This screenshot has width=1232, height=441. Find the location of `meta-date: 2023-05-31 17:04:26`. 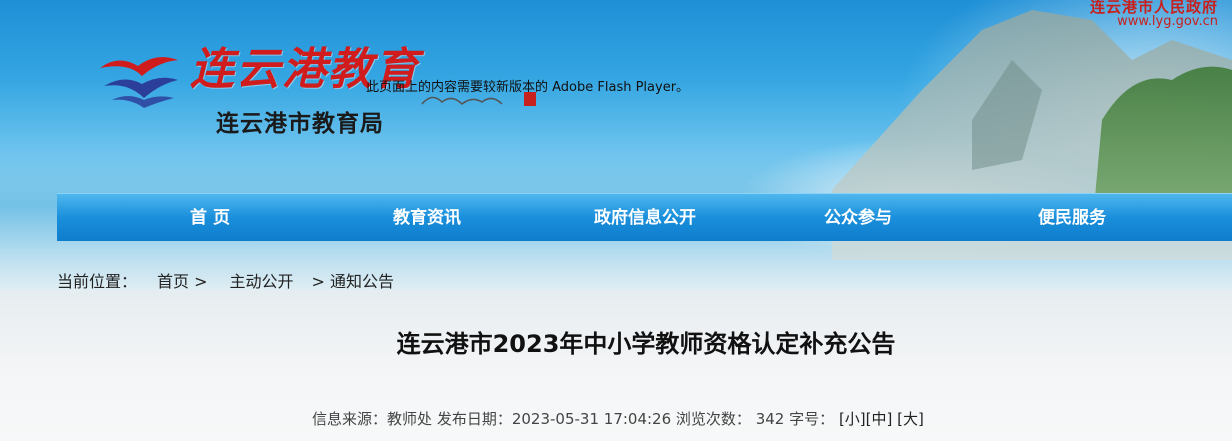

meta-date: 2023-05-31 17:04:26 is located at coordinates (591, 419).